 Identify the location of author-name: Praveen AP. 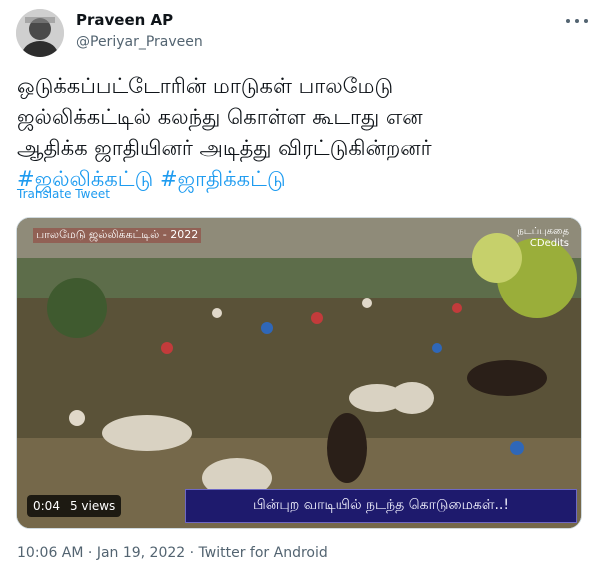
(124, 20).